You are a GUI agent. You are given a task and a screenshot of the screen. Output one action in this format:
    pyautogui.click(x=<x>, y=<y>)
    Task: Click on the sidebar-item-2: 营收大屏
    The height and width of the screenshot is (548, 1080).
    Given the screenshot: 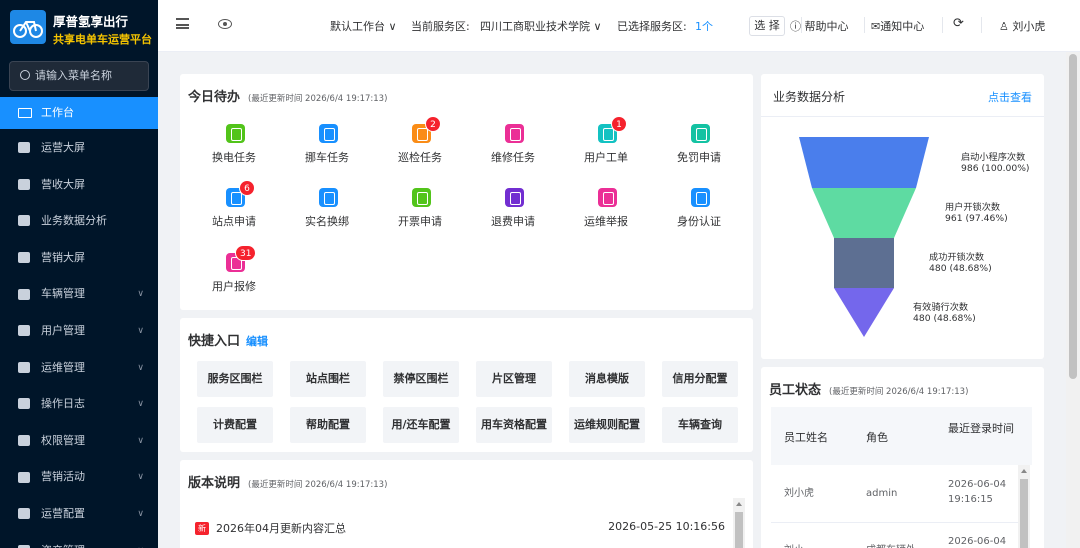 What is the action you would take?
    pyautogui.click(x=79, y=185)
    